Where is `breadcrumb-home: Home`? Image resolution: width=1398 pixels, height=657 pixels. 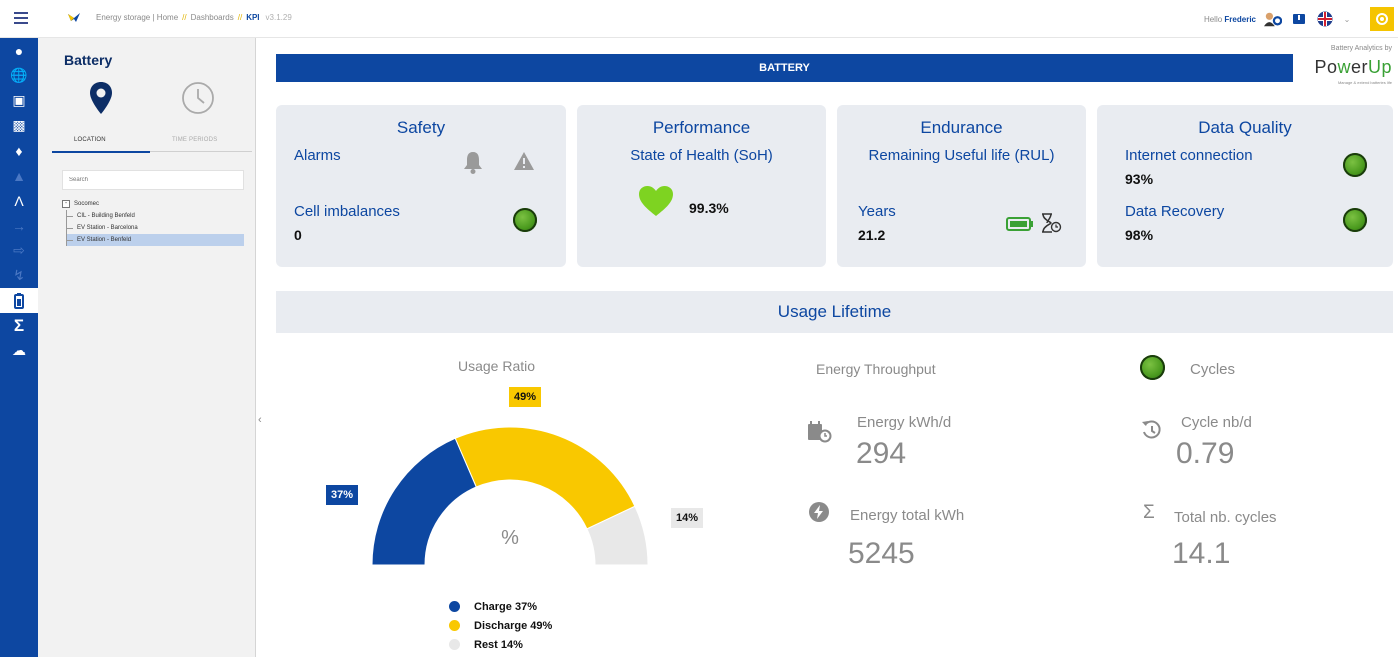
breadcrumb-home: Home is located at coordinates (167, 17).